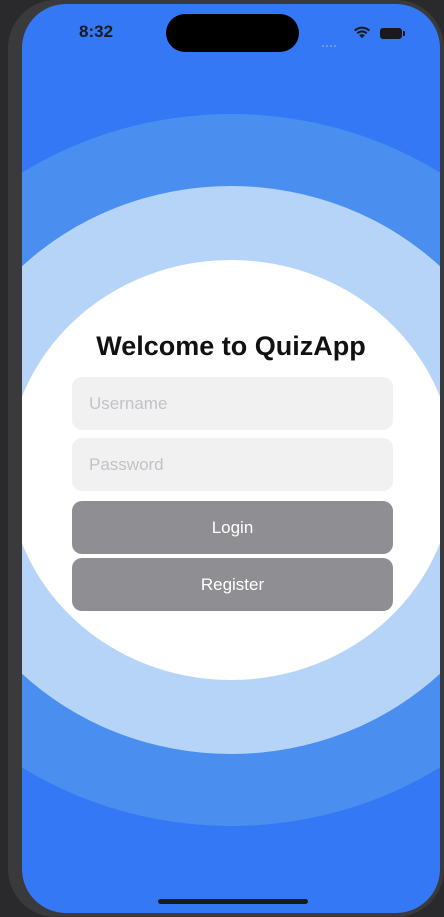  Describe the element at coordinates (231, 346) in the screenshot. I see `page-title: Welcome to QuizApp` at that location.